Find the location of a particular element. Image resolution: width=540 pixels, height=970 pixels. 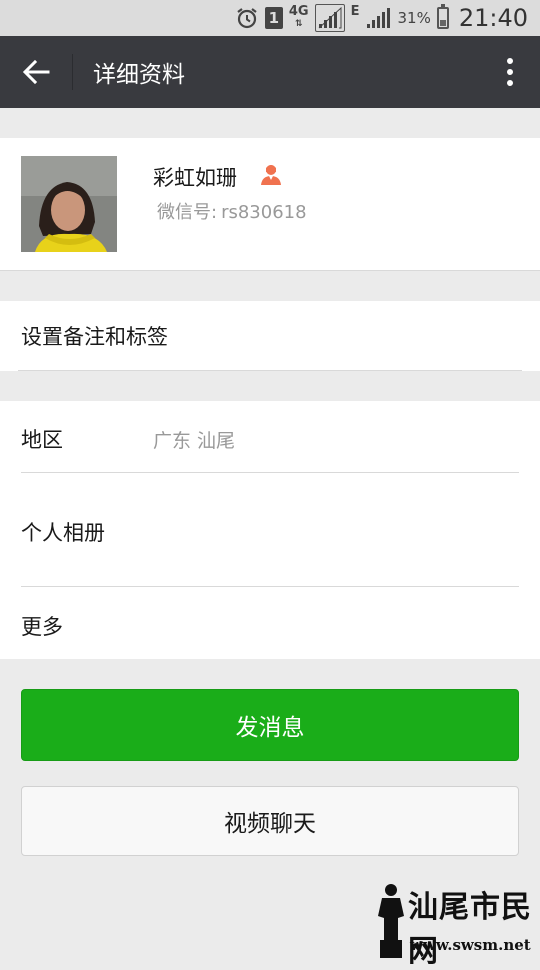

profile-card: 彩虹如珊 微信号: rs830618 is located at coordinates (270, 204).